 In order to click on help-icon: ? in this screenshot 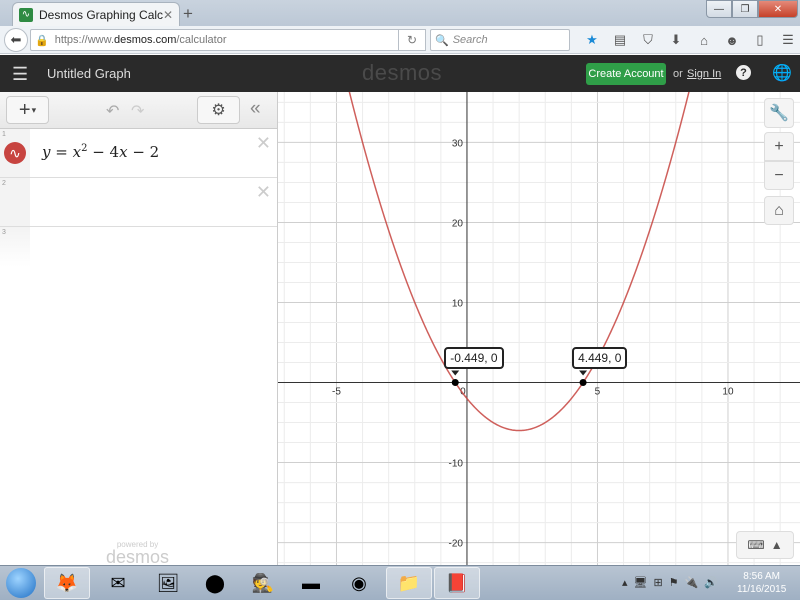, I will do `click(743, 72)`.